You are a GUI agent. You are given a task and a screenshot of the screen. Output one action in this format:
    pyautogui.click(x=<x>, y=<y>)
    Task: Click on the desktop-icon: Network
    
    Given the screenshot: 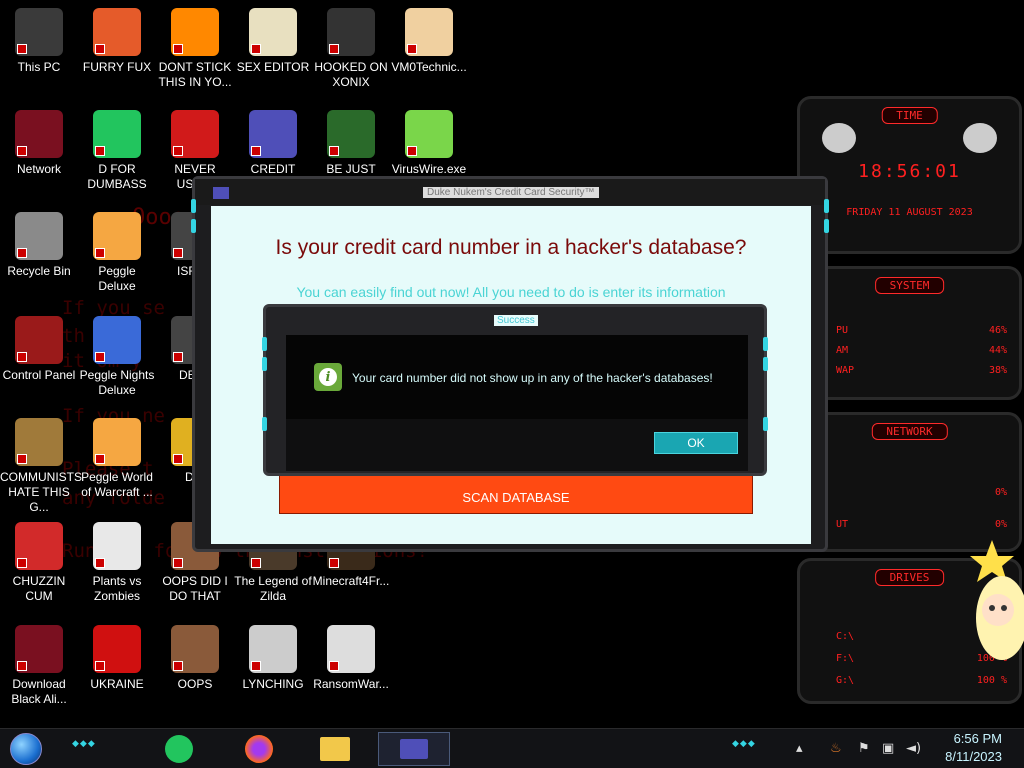 What is the action you would take?
    pyautogui.click(x=39, y=143)
    